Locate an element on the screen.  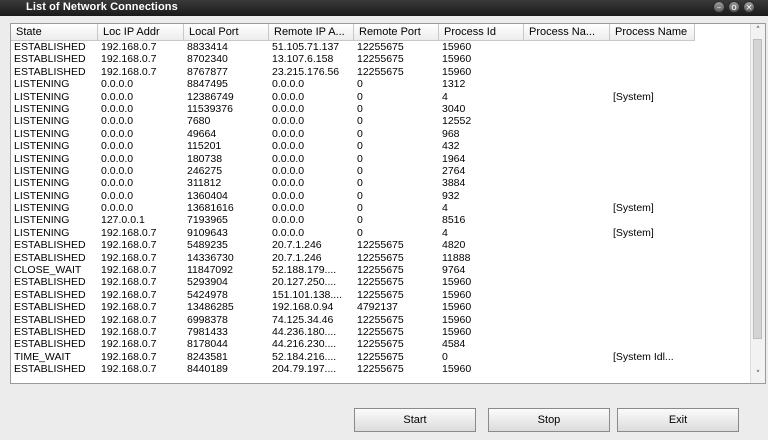
scroll-up-icon: ˄ is located at coordinates (758, 31).